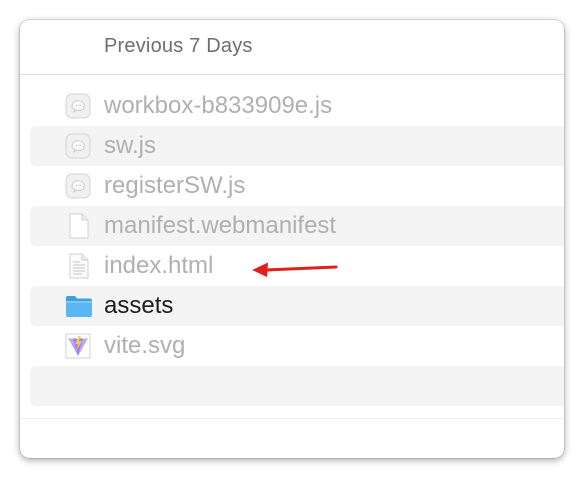  What do you see at coordinates (292, 418) in the screenshot?
I see `divider` at bounding box center [292, 418].